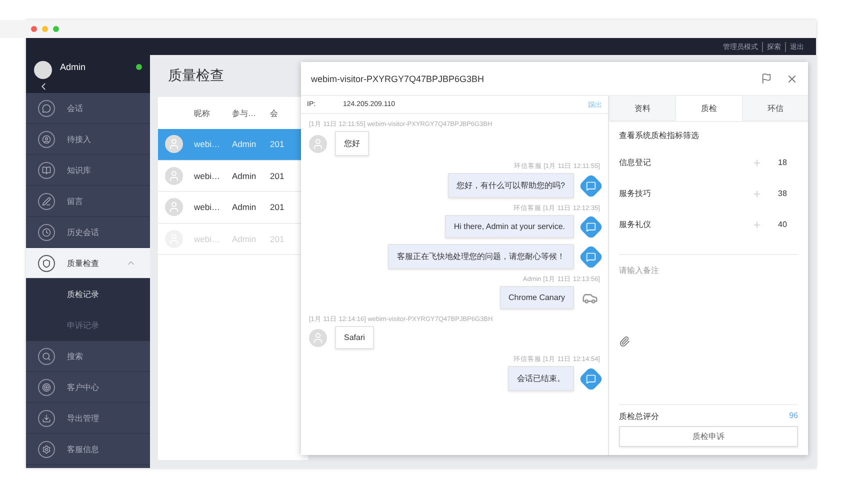 The image size is (842, 490). I want to click on sidebar-label: 客户中心, so click(83, 387).